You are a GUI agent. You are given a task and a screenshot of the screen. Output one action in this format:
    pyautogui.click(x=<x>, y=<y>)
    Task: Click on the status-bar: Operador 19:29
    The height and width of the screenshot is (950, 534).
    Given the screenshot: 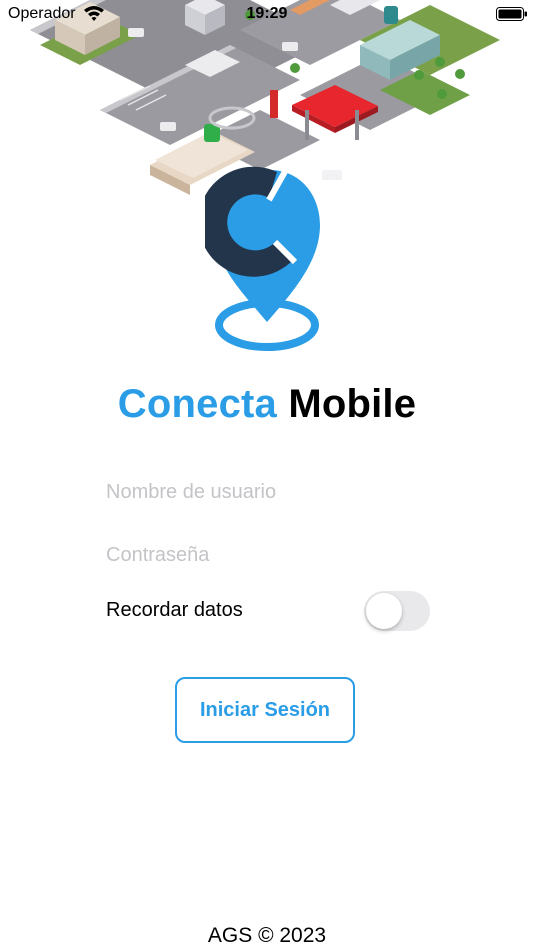 What is the action you would take?
    pyautogui.click(x=267, y=14)
    